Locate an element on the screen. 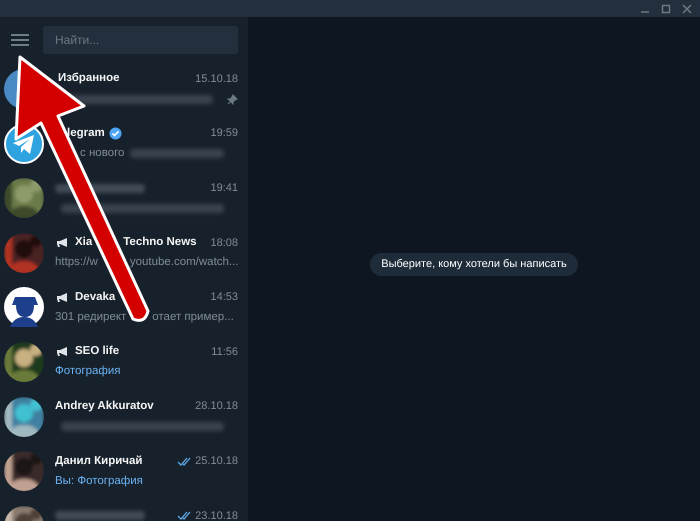 This screenshot has height=521, width=700. chat-title: Andrey Akkuratov is located at coordinates (104, 406).